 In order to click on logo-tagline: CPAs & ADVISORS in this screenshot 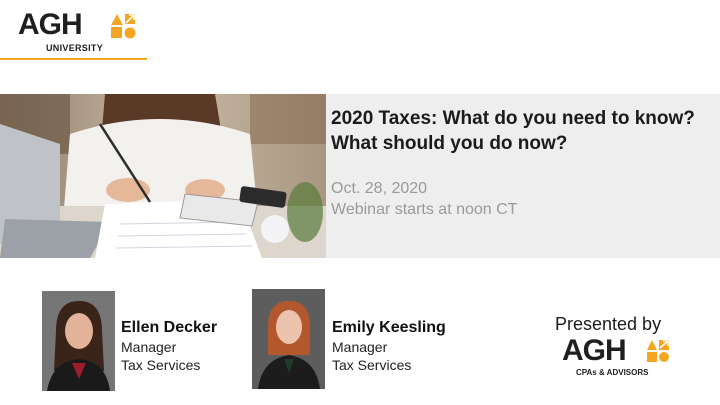, I will do `click(612, 372)`.